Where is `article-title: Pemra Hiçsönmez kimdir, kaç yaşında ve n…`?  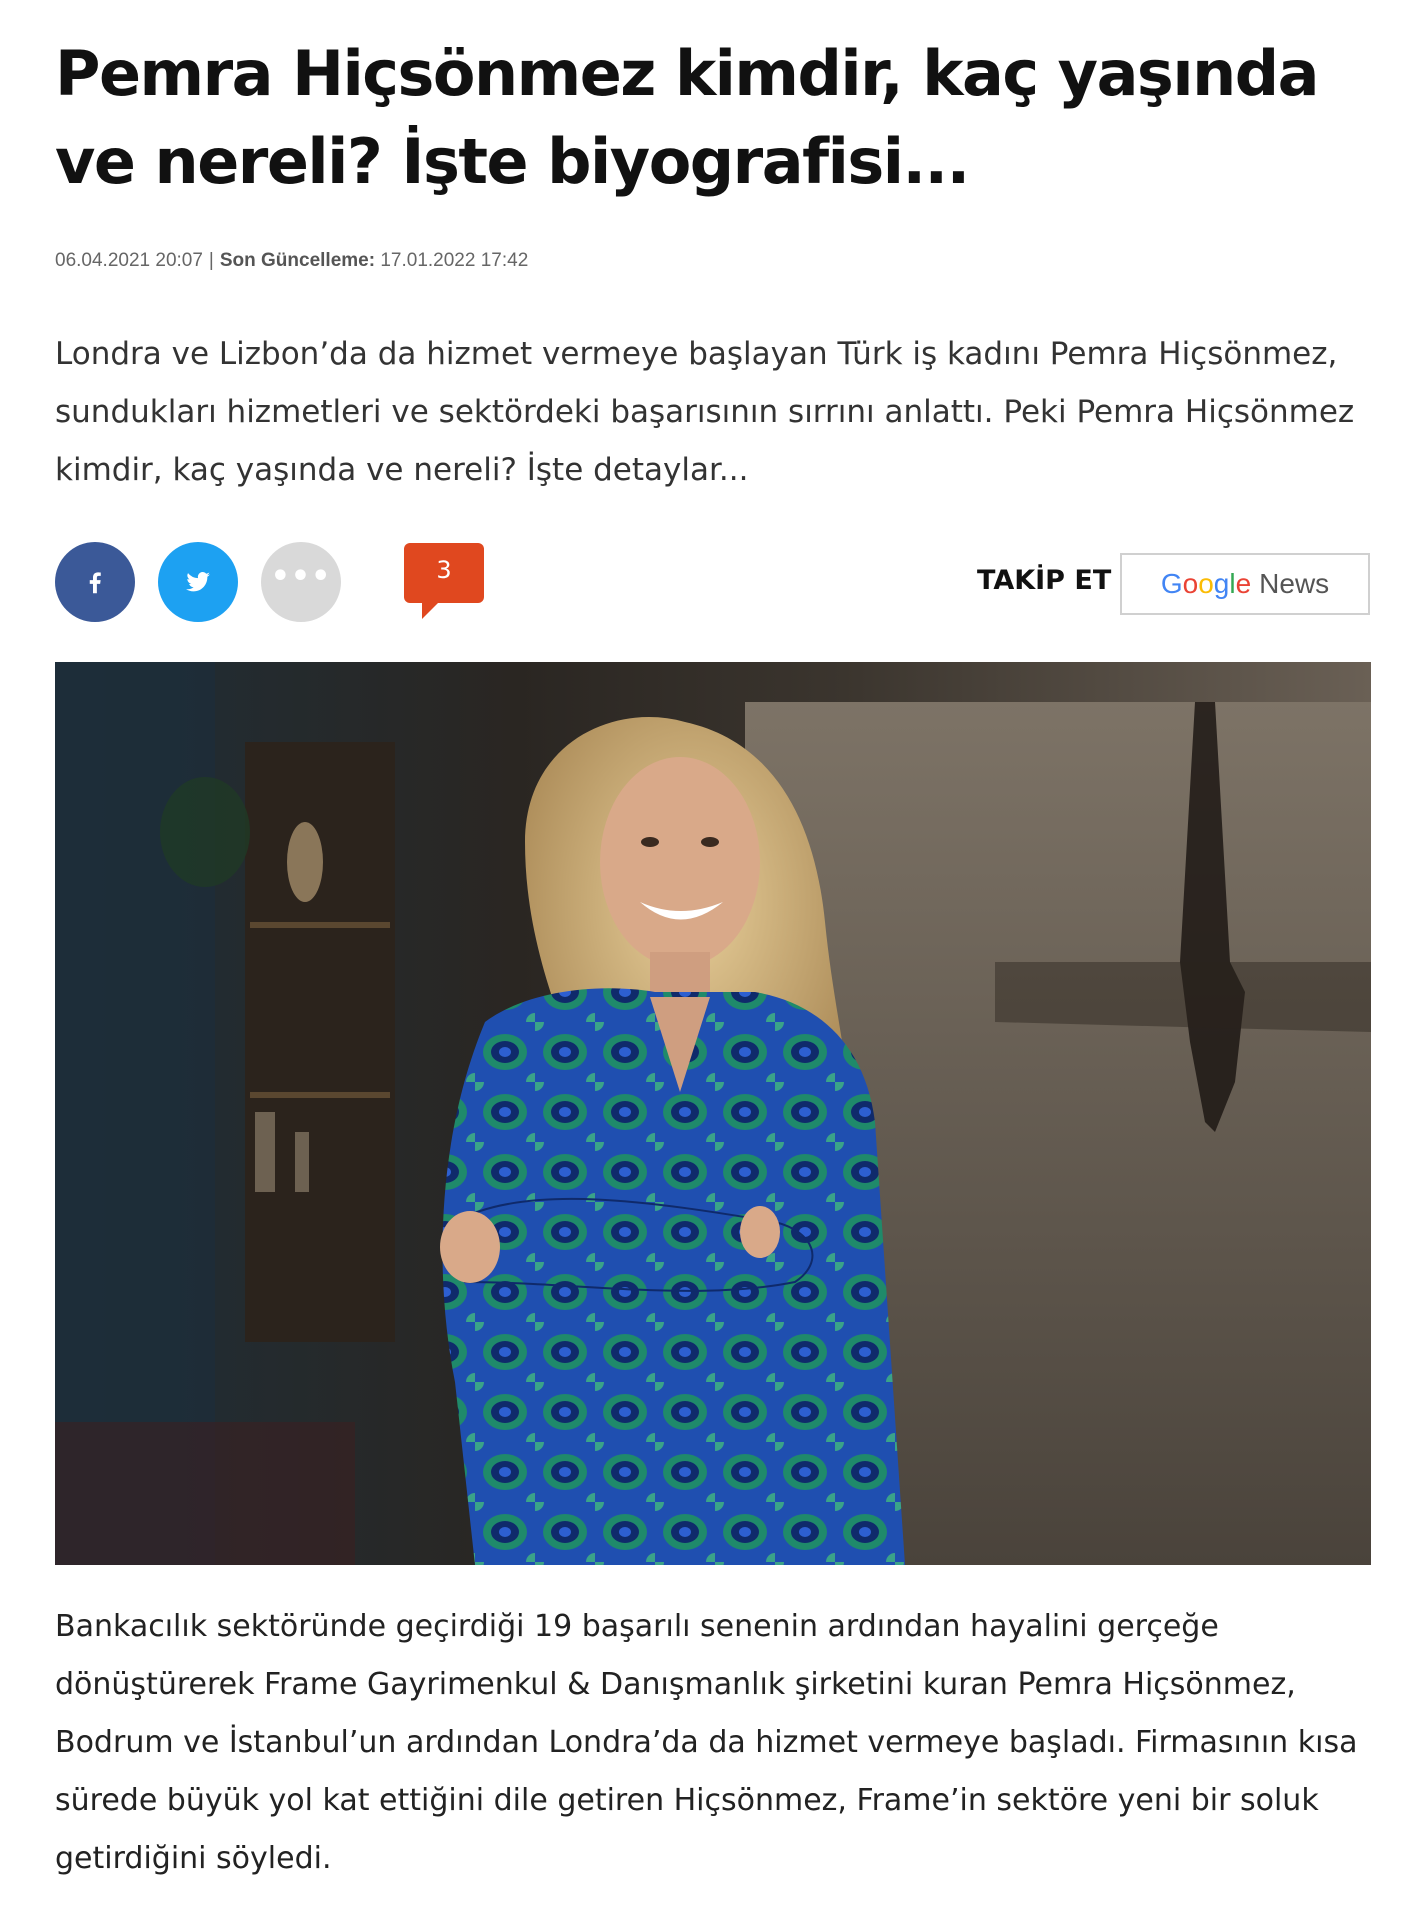
article-title: Pemra Hiçsönmez kimdir, kaç yaşında ve n… is located at coordinates (687, 117).